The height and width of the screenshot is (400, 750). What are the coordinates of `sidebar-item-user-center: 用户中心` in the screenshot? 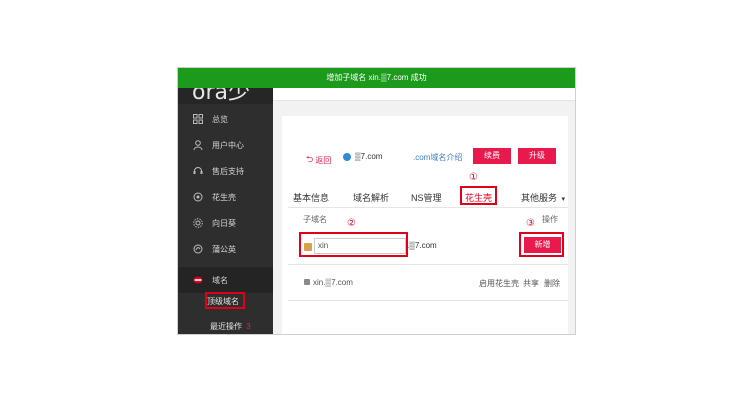 It's located at (225, 145).